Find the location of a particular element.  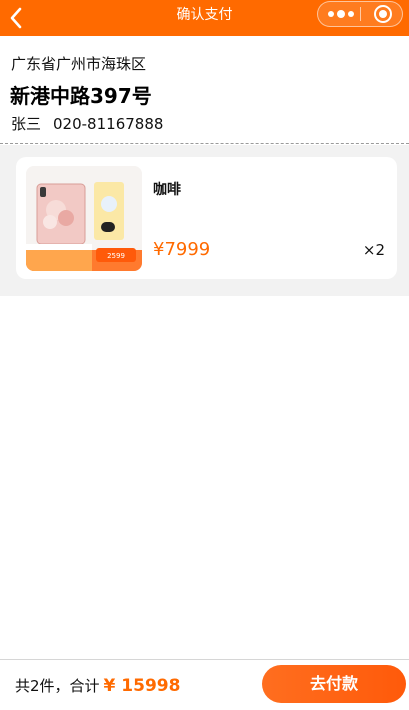

capsule-divider is located at coordinates (360, 14).